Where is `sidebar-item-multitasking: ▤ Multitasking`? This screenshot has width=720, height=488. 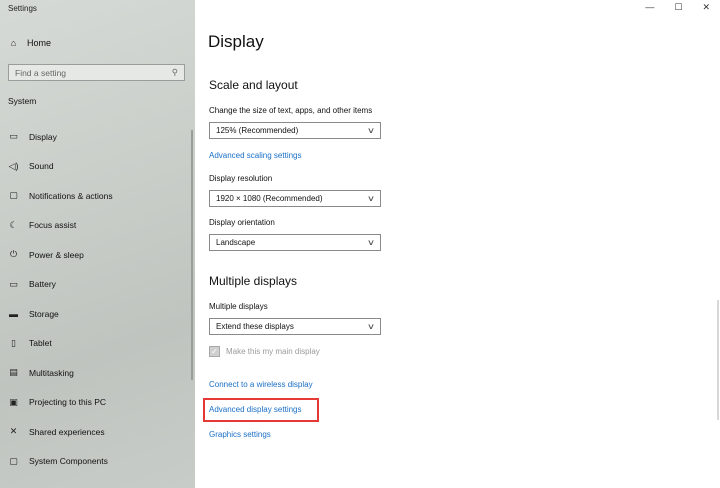
sidebar-item-multitasking: ▤ Multitasking is located at coordinates (97, 373).